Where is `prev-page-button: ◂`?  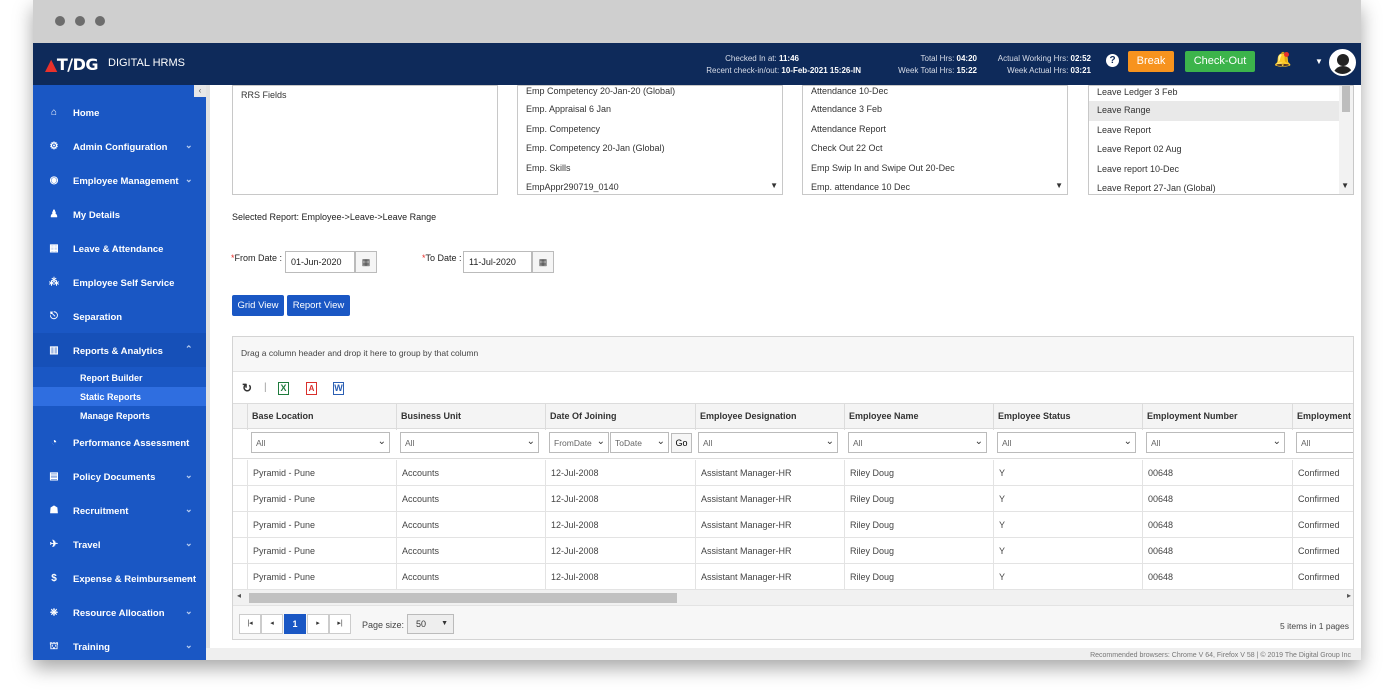
prev-page-button: ◂ is located at coordinates (272, 624).